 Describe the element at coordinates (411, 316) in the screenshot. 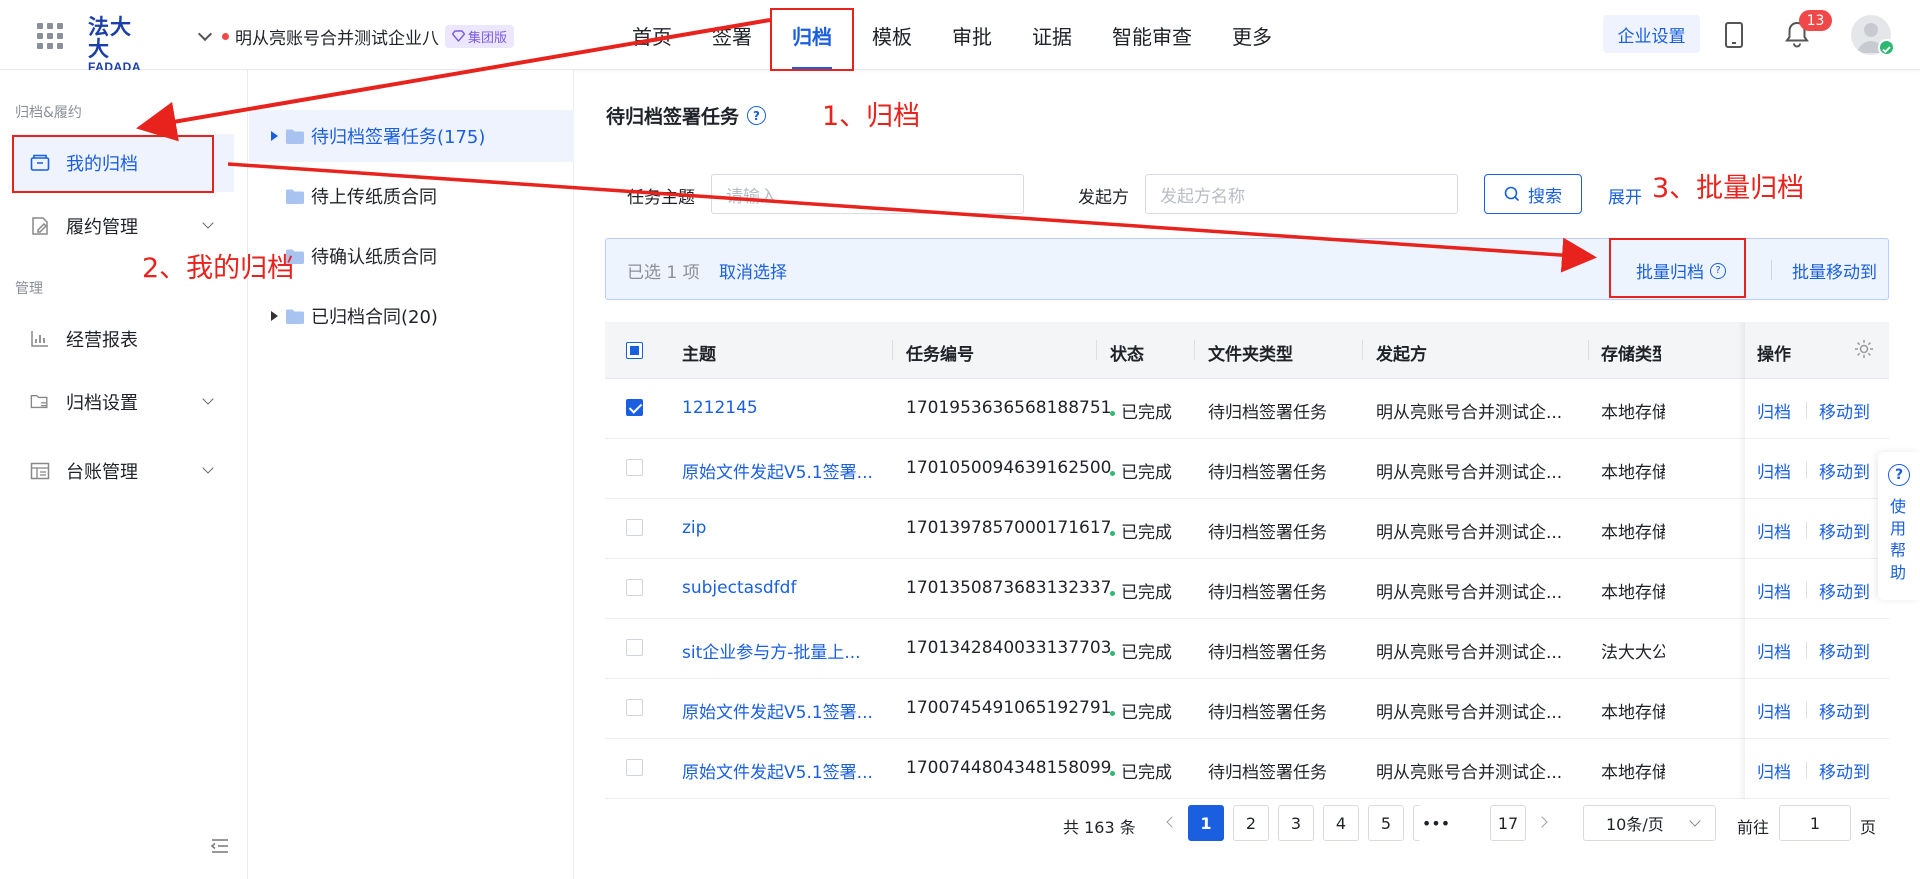

I see `tree-item-archived-contracts: 已归档合同(20)` at that location.